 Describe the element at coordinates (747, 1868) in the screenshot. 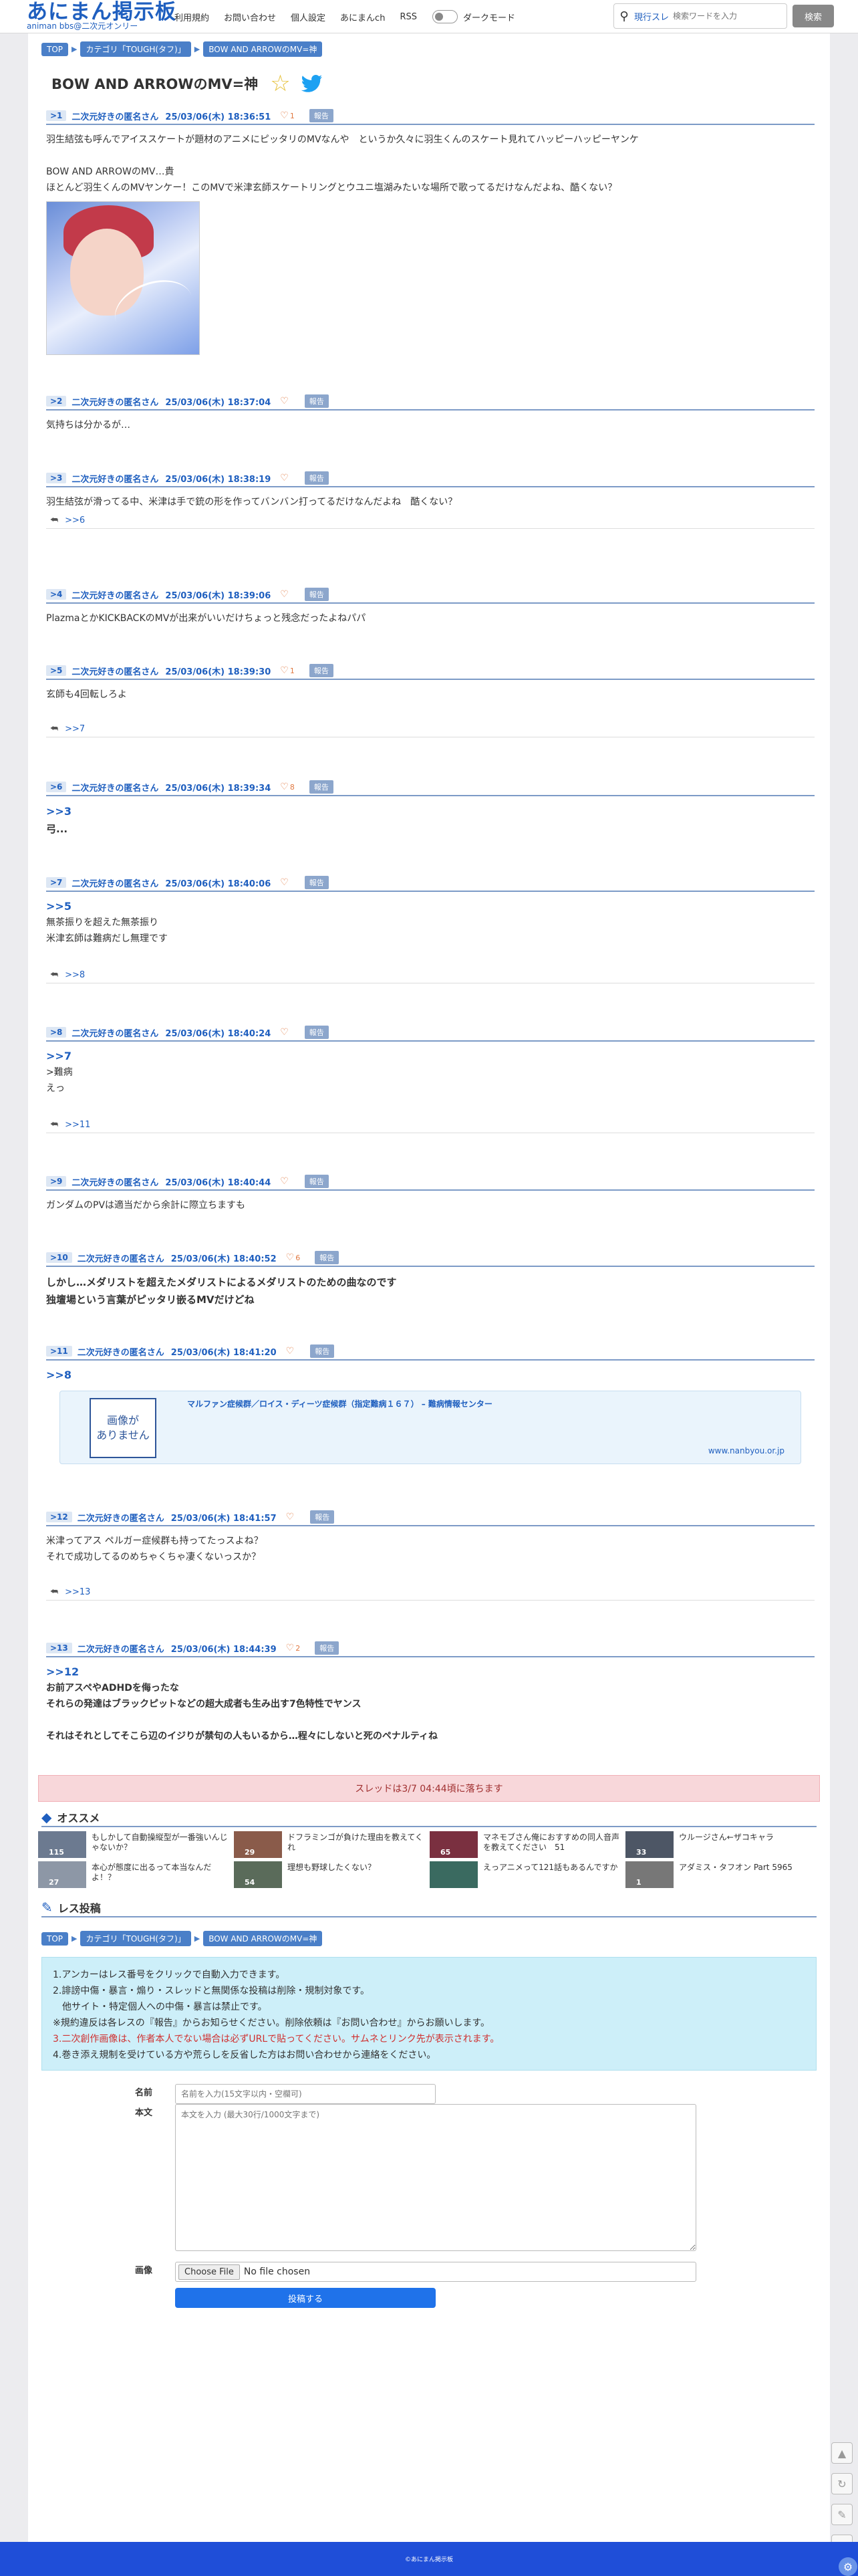

I see `recommend-title-link: アダミス・タフオン Part 5965` at that location.